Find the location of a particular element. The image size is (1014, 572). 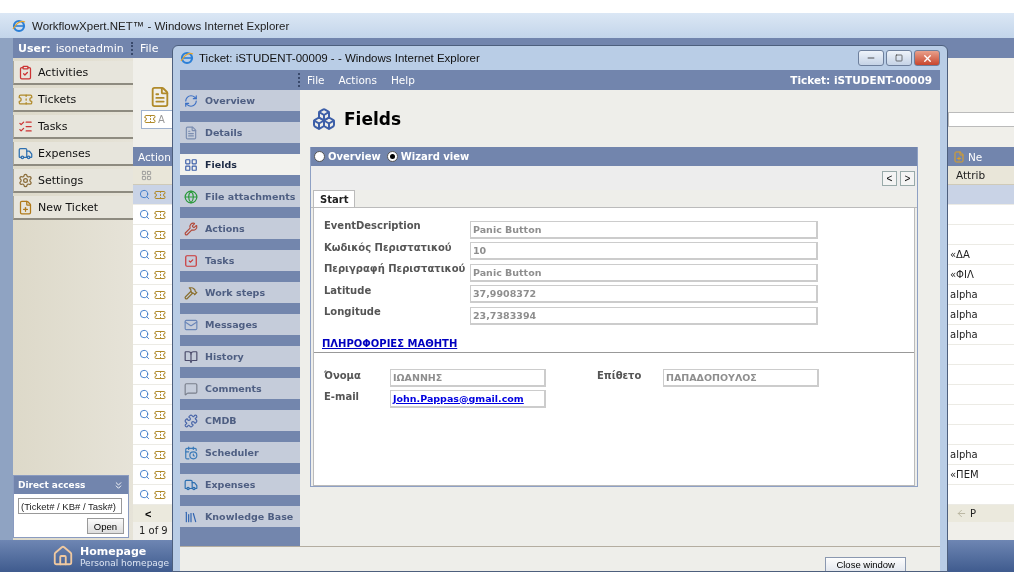

nav-item: Tasks is located at coordinates (240, 260).